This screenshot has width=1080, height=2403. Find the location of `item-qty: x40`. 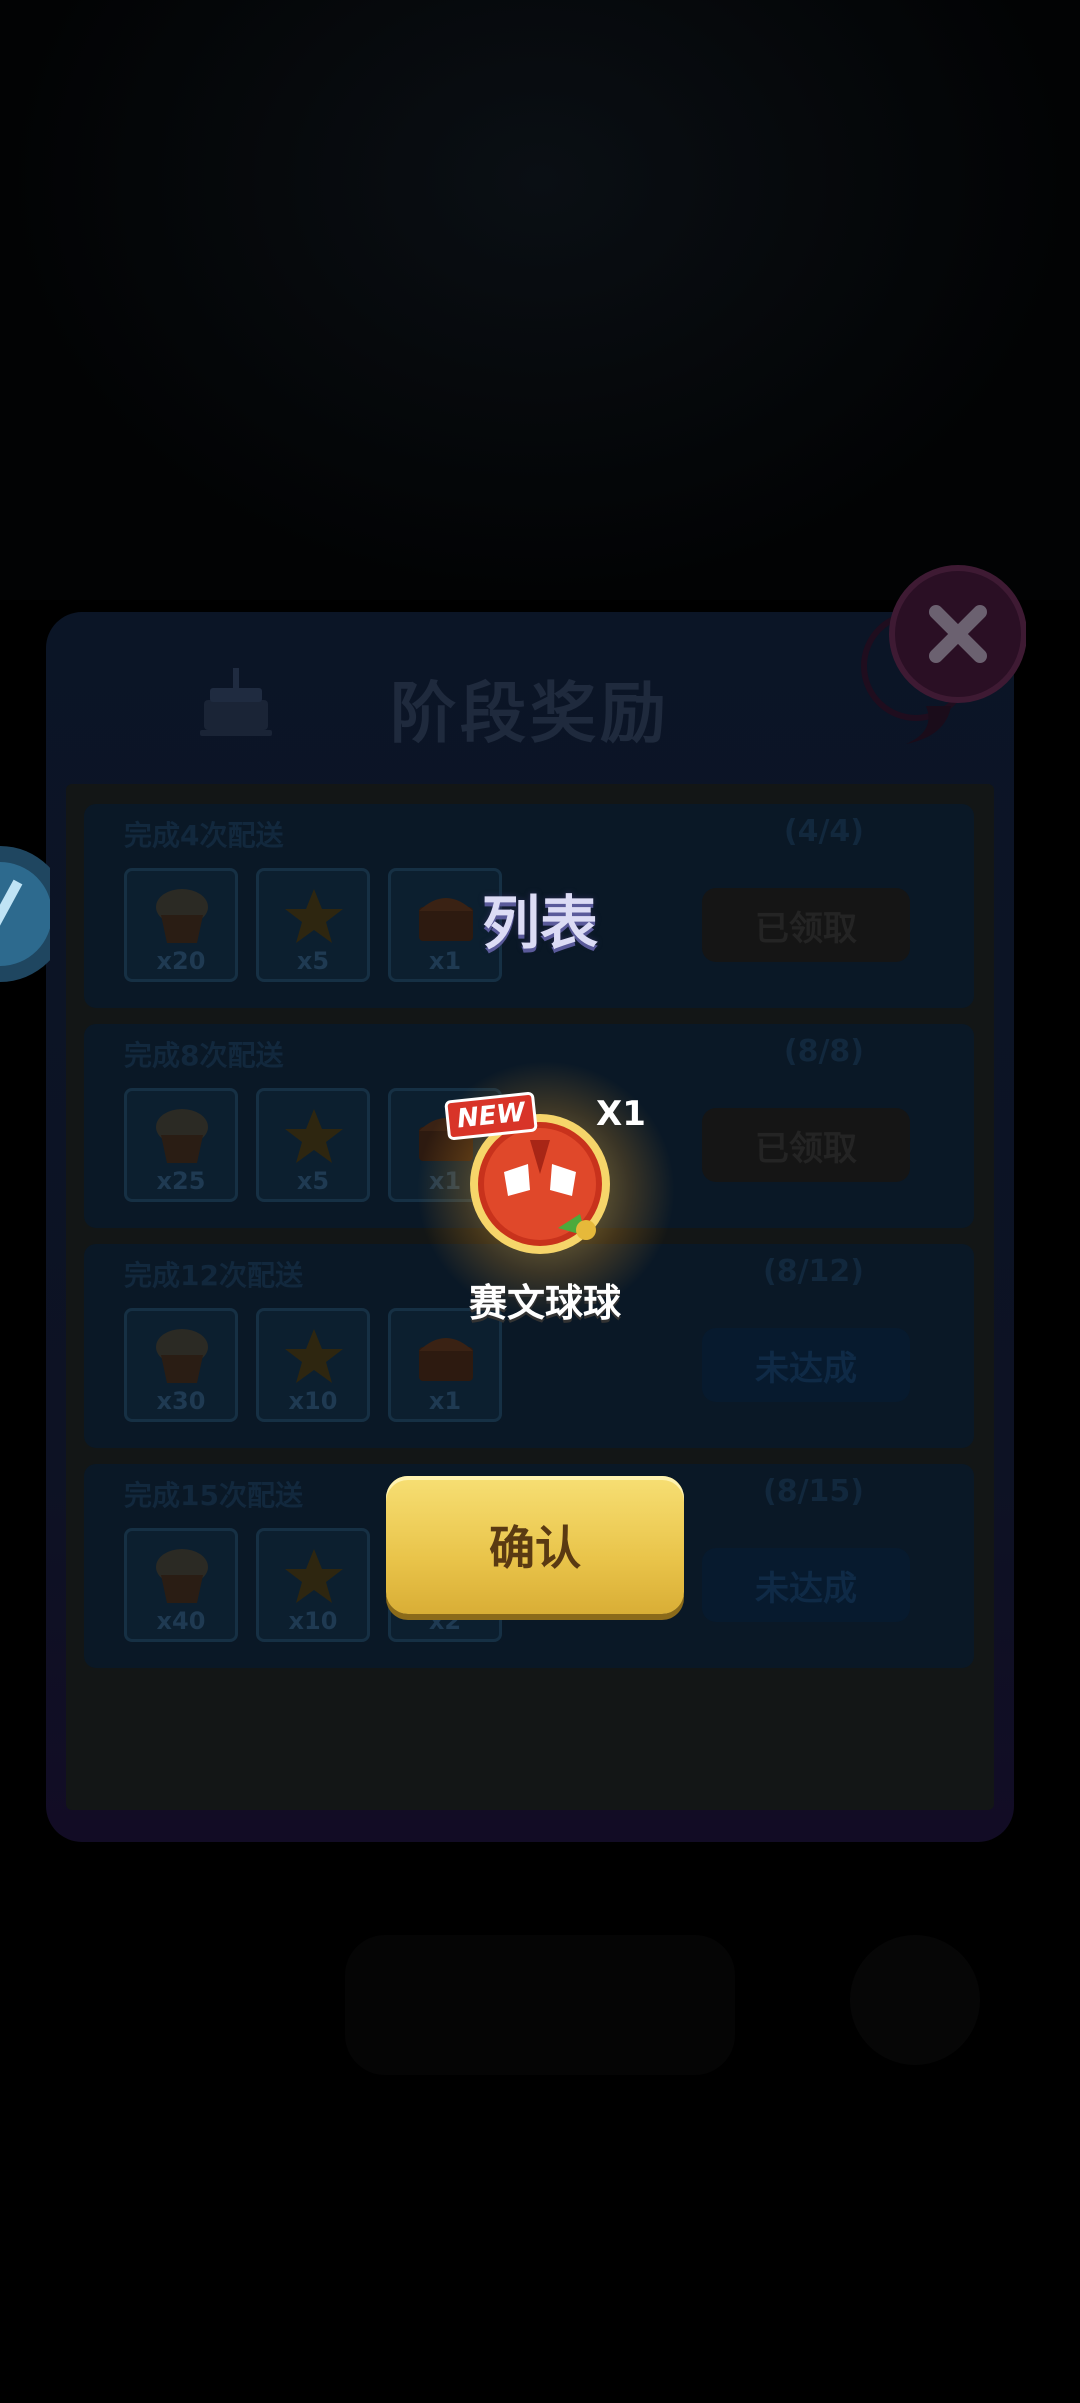

item-qty: x40 is located at coordinates (181, 1621).